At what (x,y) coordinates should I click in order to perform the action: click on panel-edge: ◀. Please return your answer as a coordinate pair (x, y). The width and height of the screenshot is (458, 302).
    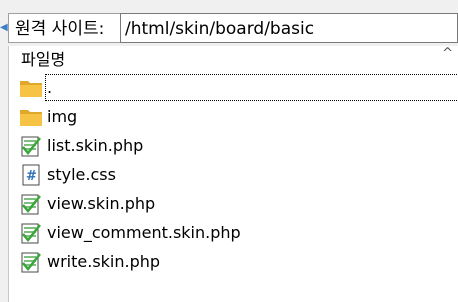
    Looking at the image, I should click on (4, 151).